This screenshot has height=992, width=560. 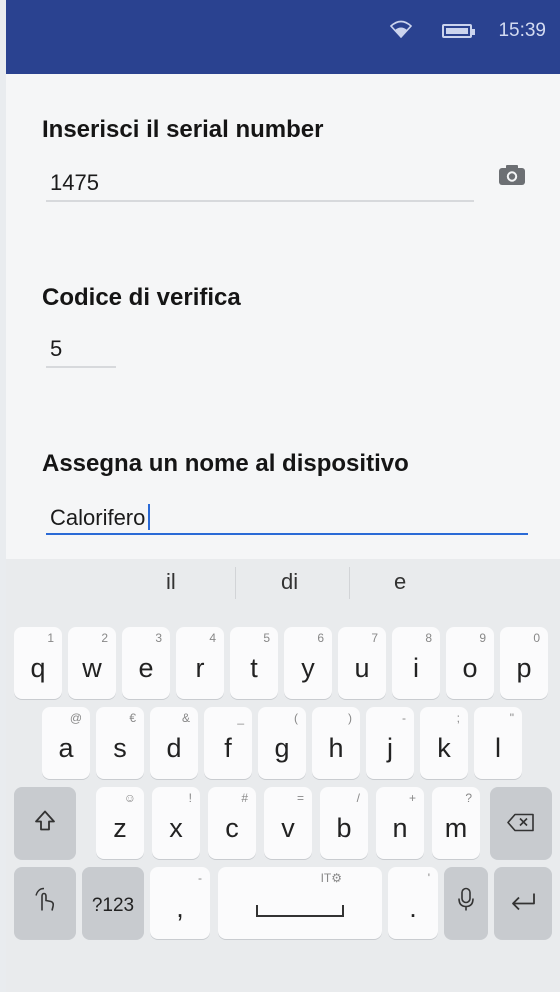 I want to click on suggestion-2: di, so click(x=289, y=582).